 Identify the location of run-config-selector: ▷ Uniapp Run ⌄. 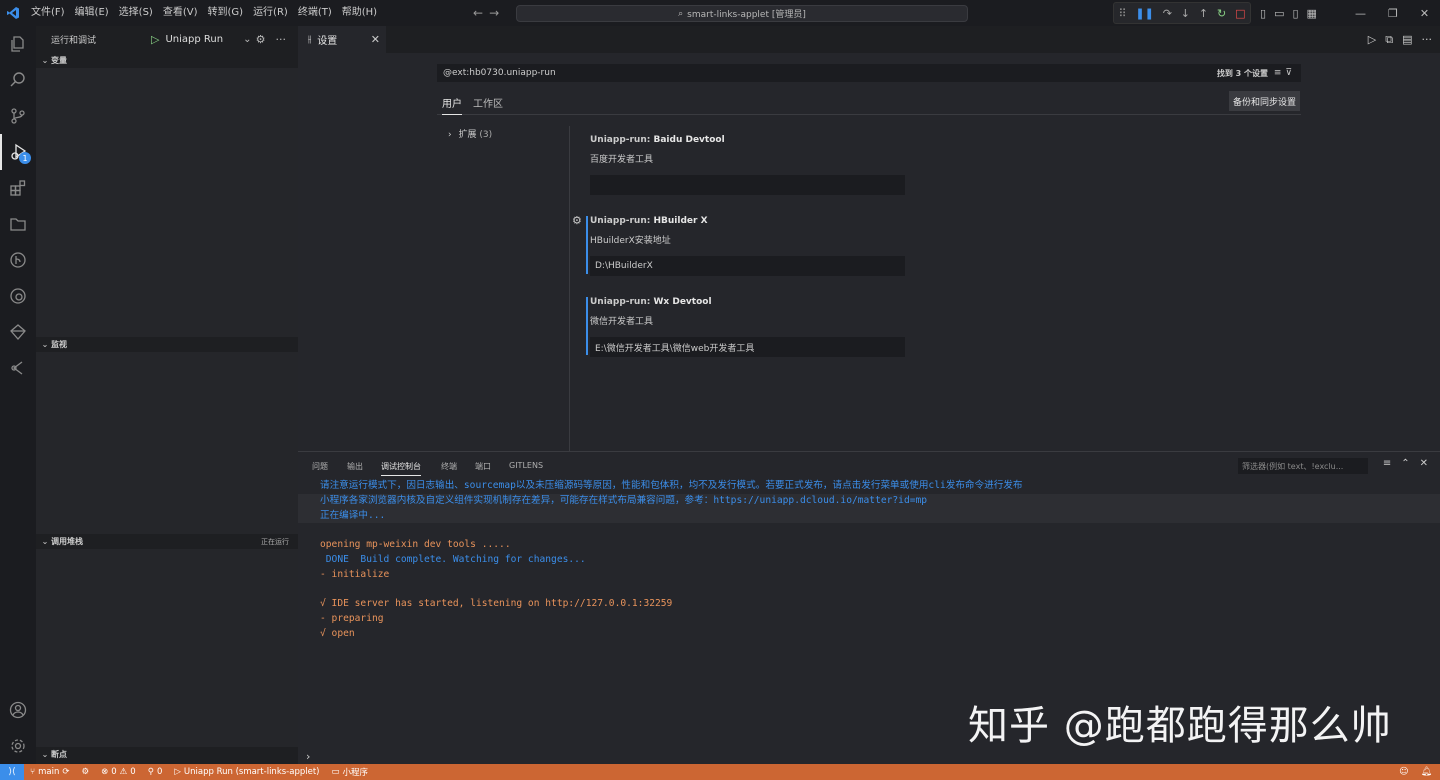
(201, 39).